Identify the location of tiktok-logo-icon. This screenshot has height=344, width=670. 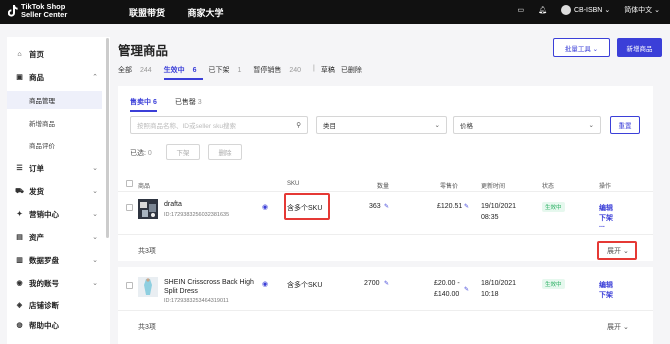
(13, 11).